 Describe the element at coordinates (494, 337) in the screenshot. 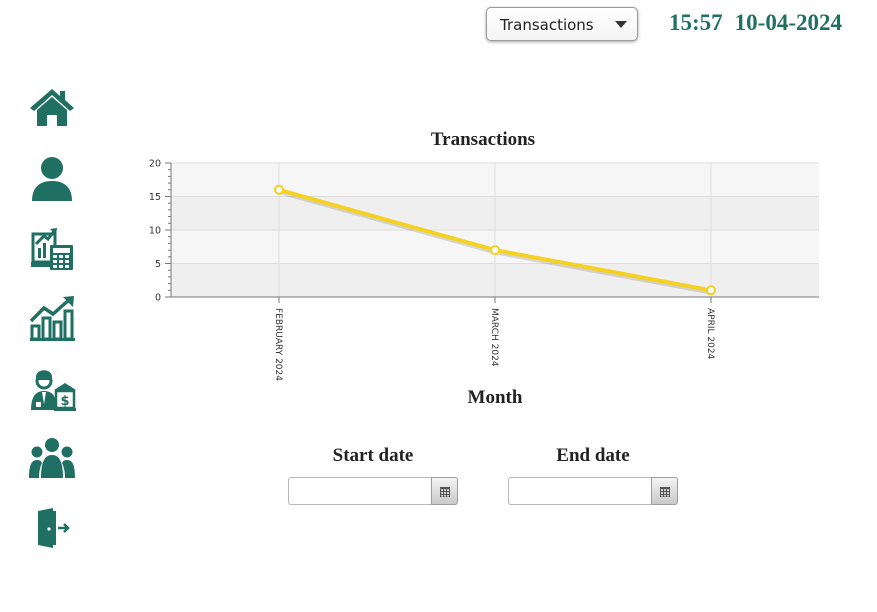

I see `x-tick-label: MARCH 2024` at that location.